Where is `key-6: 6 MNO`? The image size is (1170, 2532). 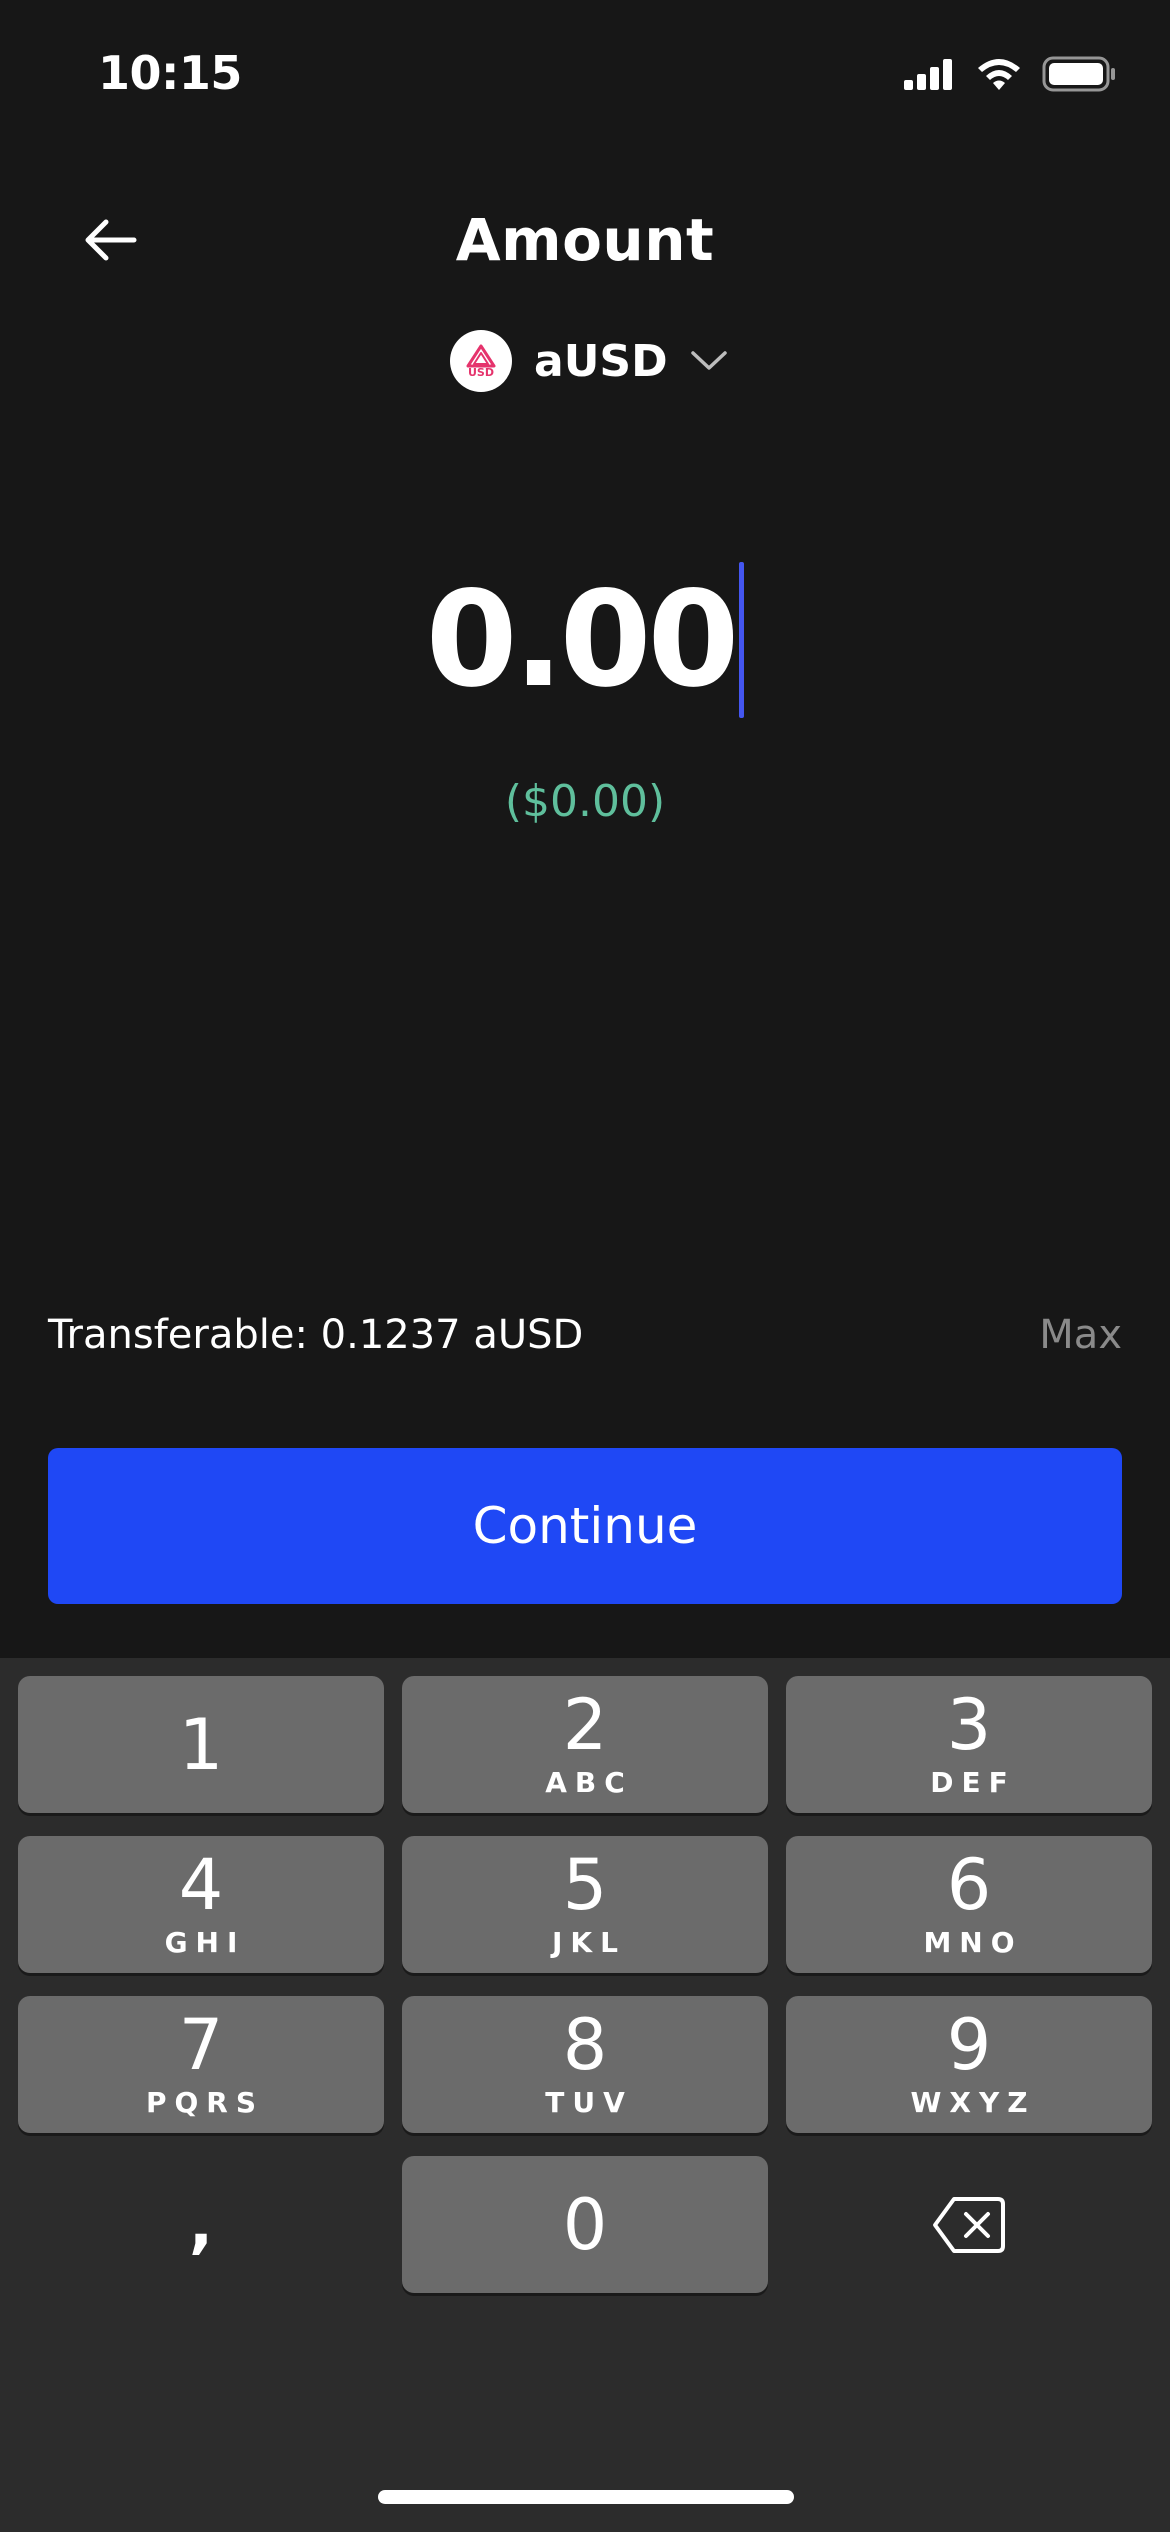 key-6: 6 MNO is located at coordinates (969, 1904).